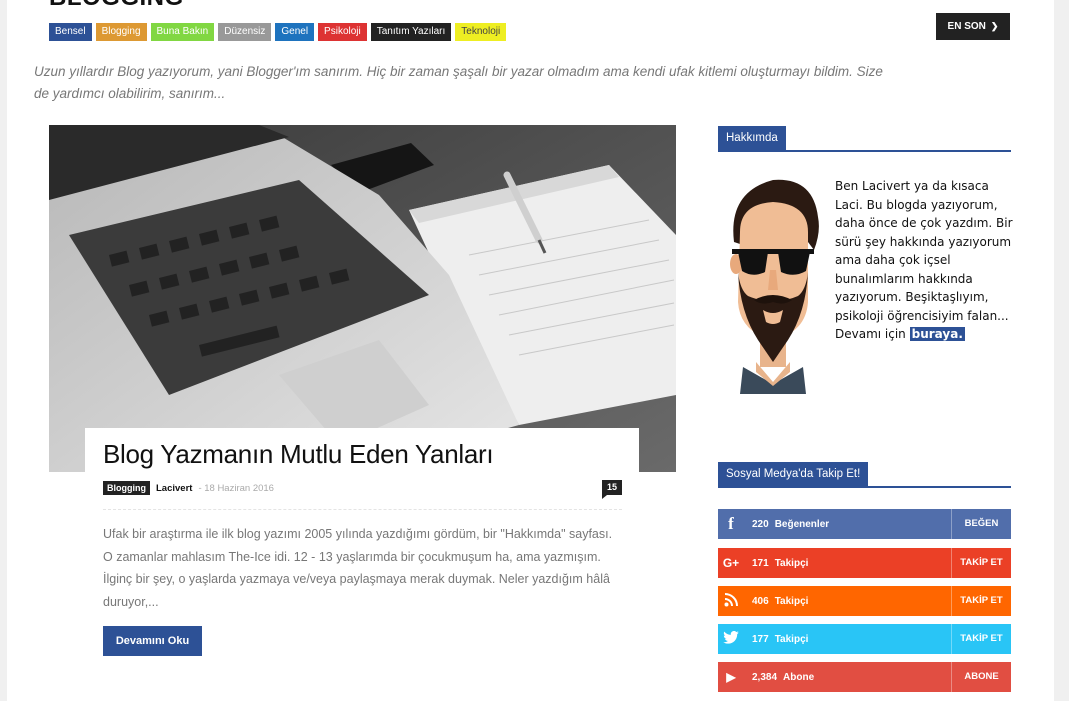 The width and height of the screenshot is (1069, 701). I want to click on facebook-icon: f, so click(731, 523).